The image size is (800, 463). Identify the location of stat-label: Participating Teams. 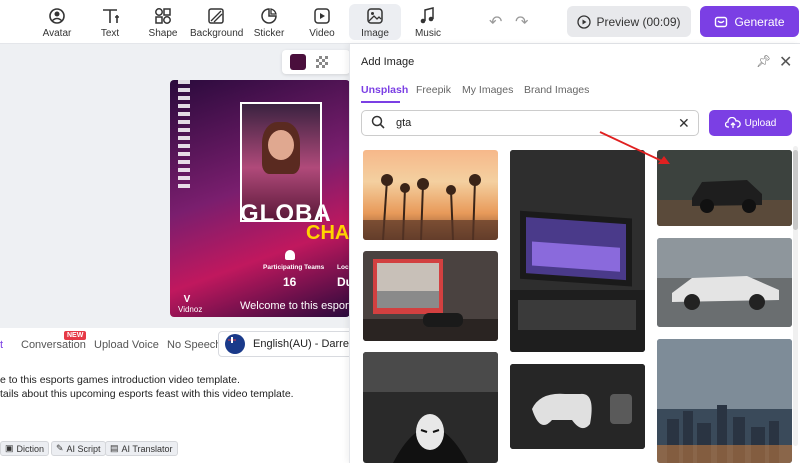
(294, 267).